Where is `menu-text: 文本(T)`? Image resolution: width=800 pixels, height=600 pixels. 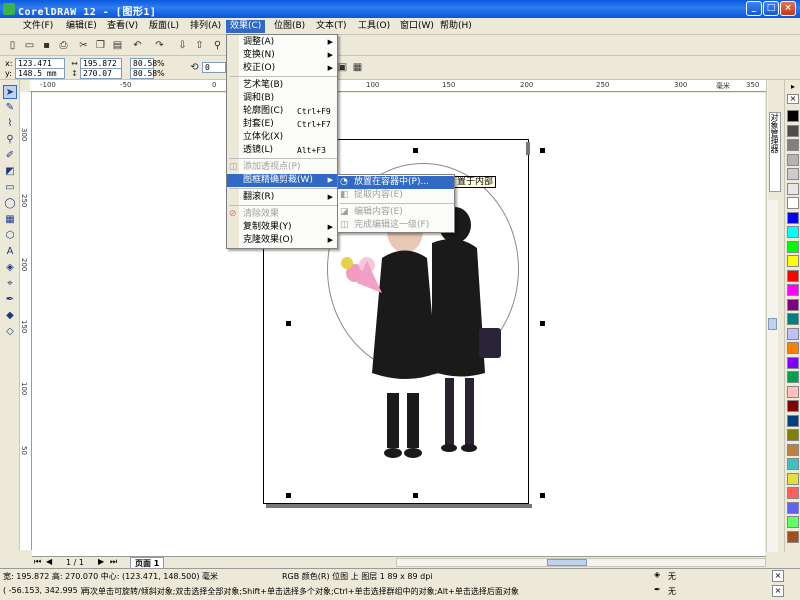
menu-text: 文本(T) is located at coordinates (331, 26).